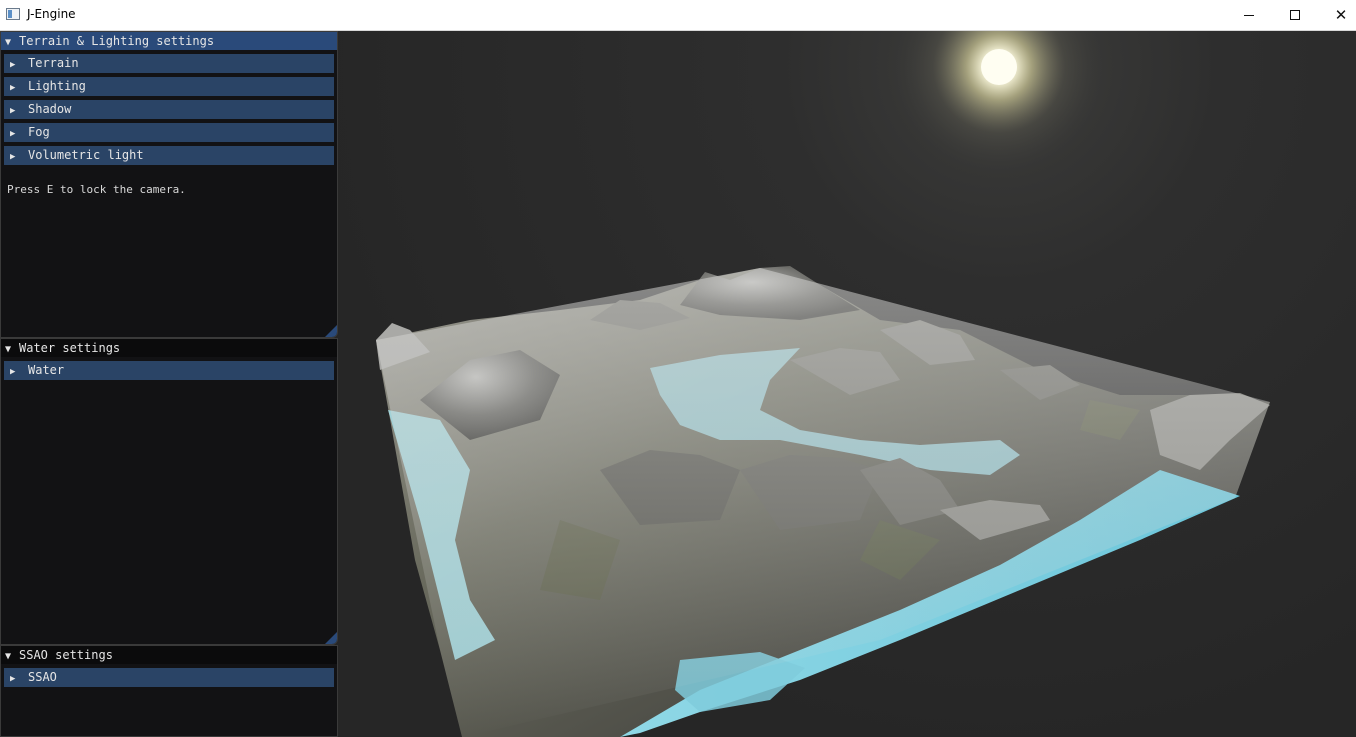  I want to click on section-water: ▶ Water, so click(169, 370).